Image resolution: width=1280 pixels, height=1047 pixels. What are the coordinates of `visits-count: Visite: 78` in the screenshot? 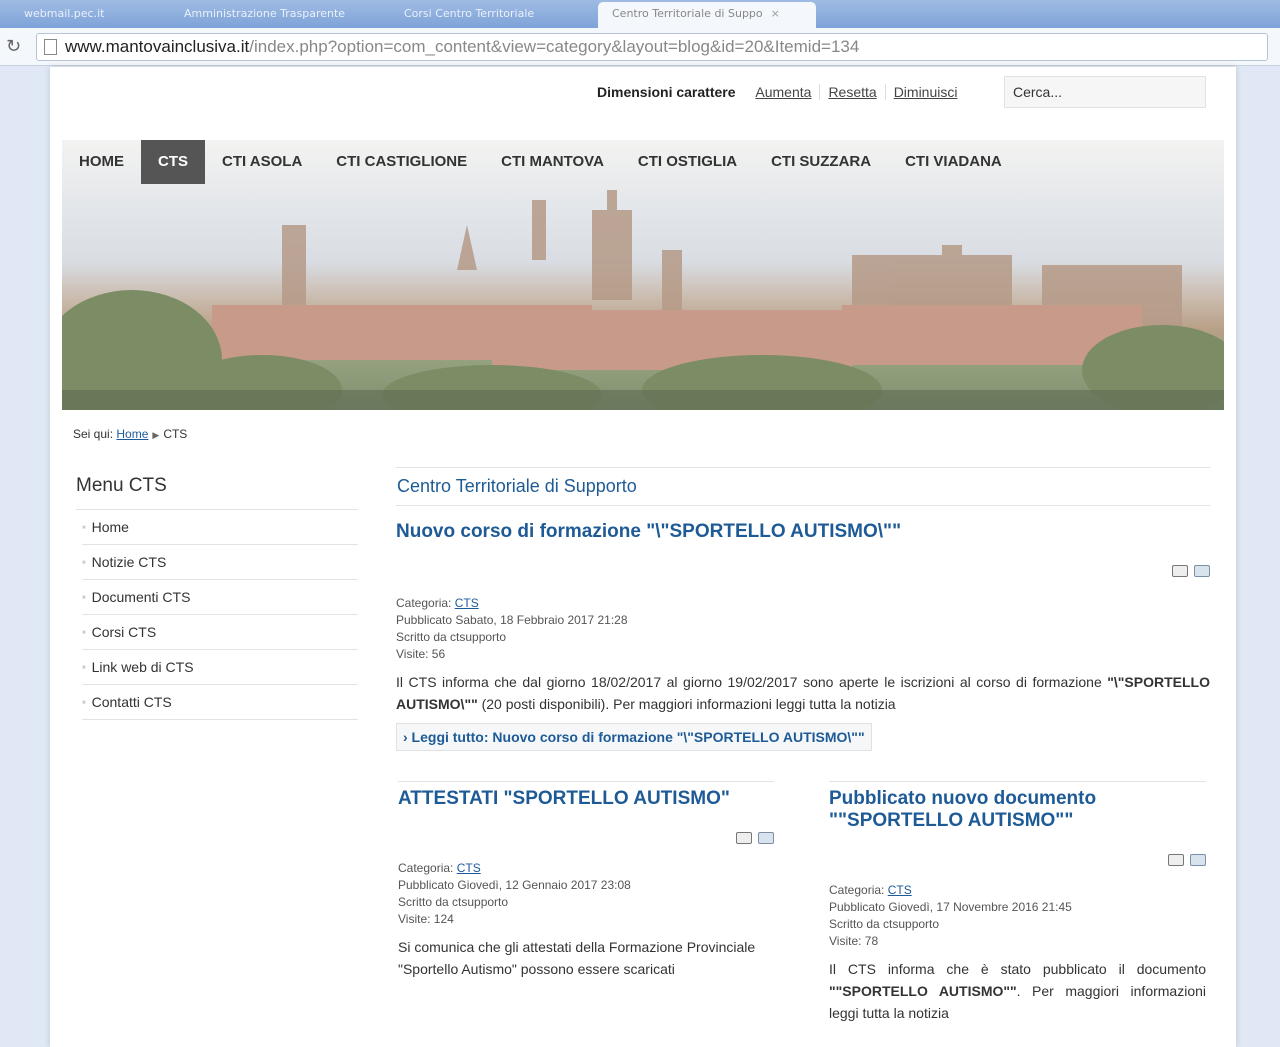 It's located at (854, 941).